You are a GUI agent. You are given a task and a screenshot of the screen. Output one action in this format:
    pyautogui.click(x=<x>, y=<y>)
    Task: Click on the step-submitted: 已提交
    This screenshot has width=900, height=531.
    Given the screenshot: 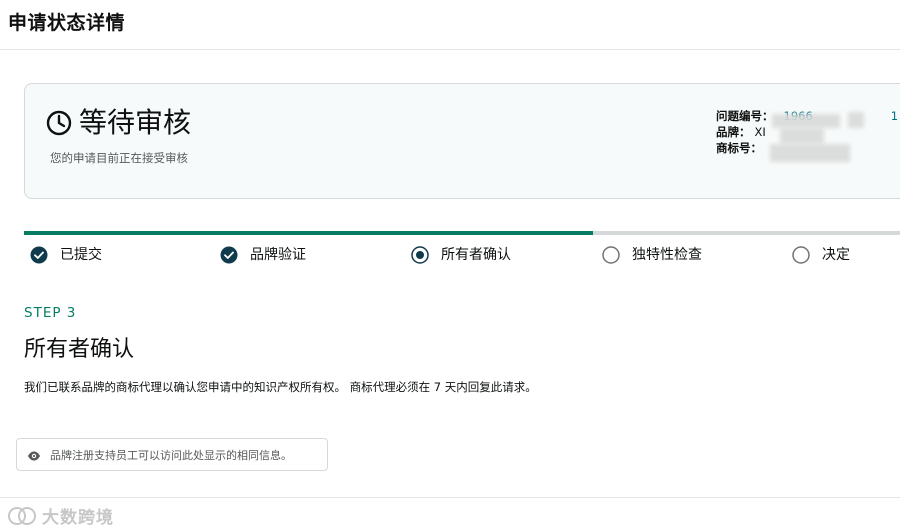 What is the action you would take?
    pyautogui.click(x=66, y=255)
    